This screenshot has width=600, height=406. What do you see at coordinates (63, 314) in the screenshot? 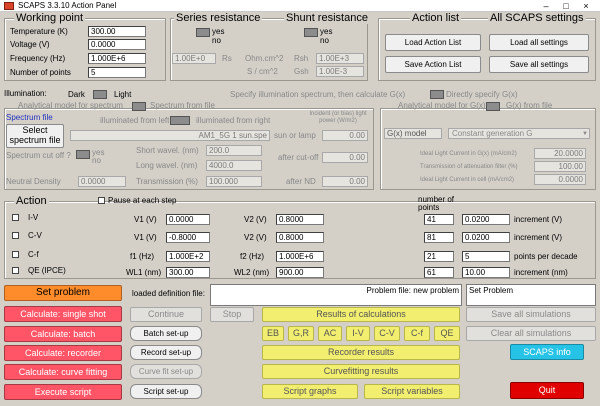
I see `calculate-single-shot-button: Calculate: single shot` at bounding box center [63, 314].